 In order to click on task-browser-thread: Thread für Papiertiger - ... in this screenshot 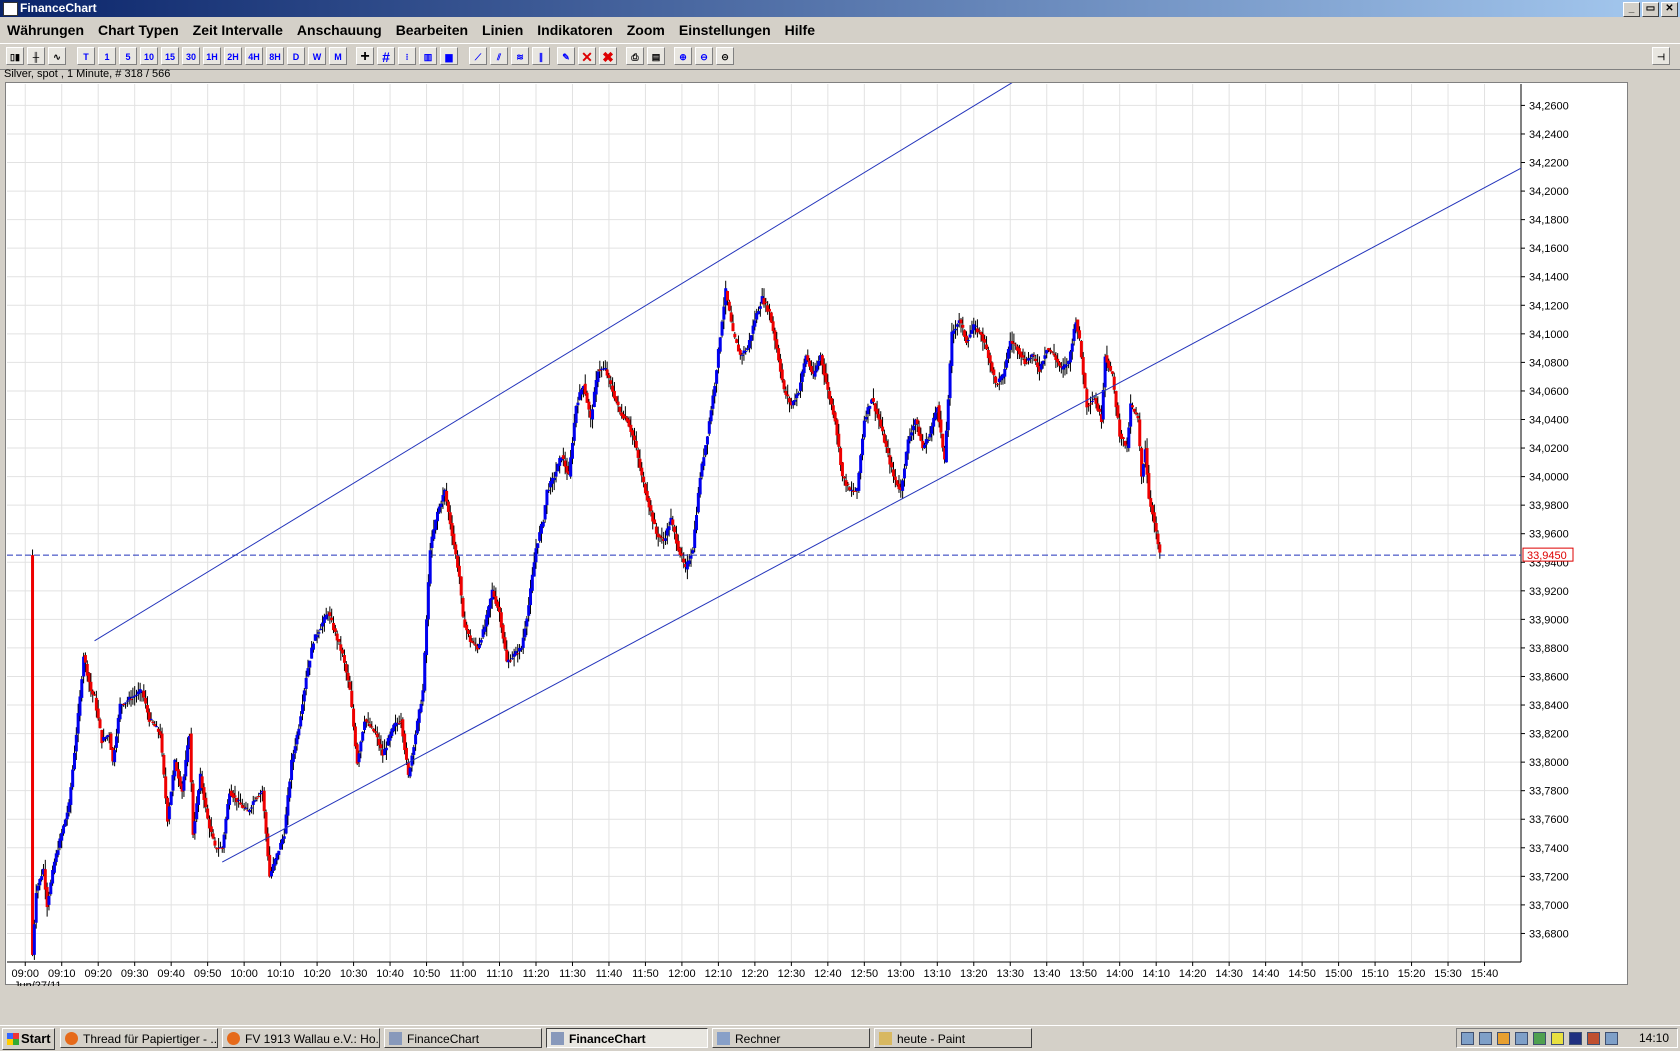, I will do `click(139, 1038)`.